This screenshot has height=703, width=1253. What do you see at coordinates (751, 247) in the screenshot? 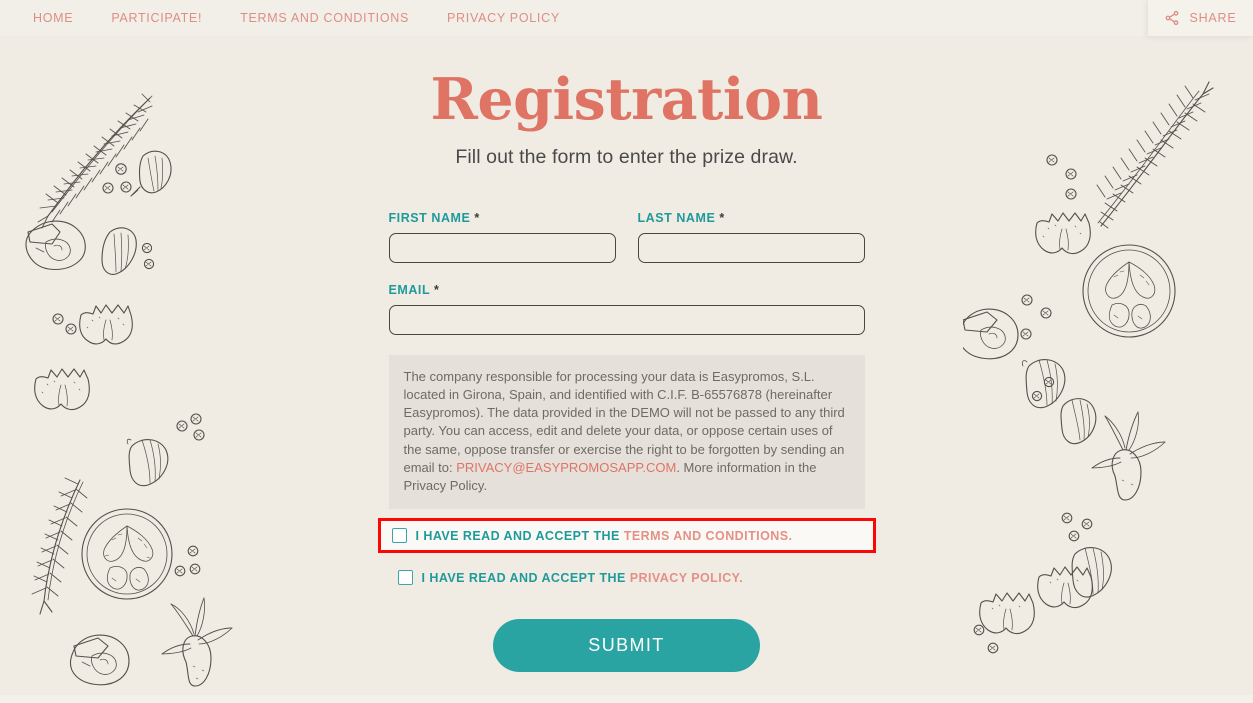
I see `last-name-input` at bounding box center [751, 247].